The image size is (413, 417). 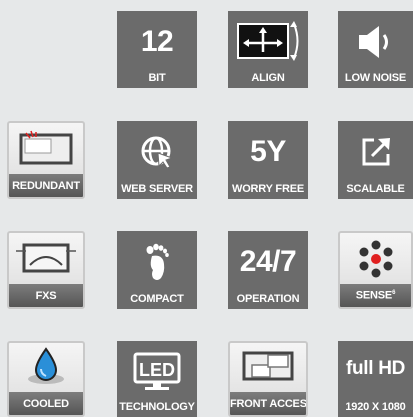 I want to click on compact-tile: COMPACT, so click(x=157, y=270).